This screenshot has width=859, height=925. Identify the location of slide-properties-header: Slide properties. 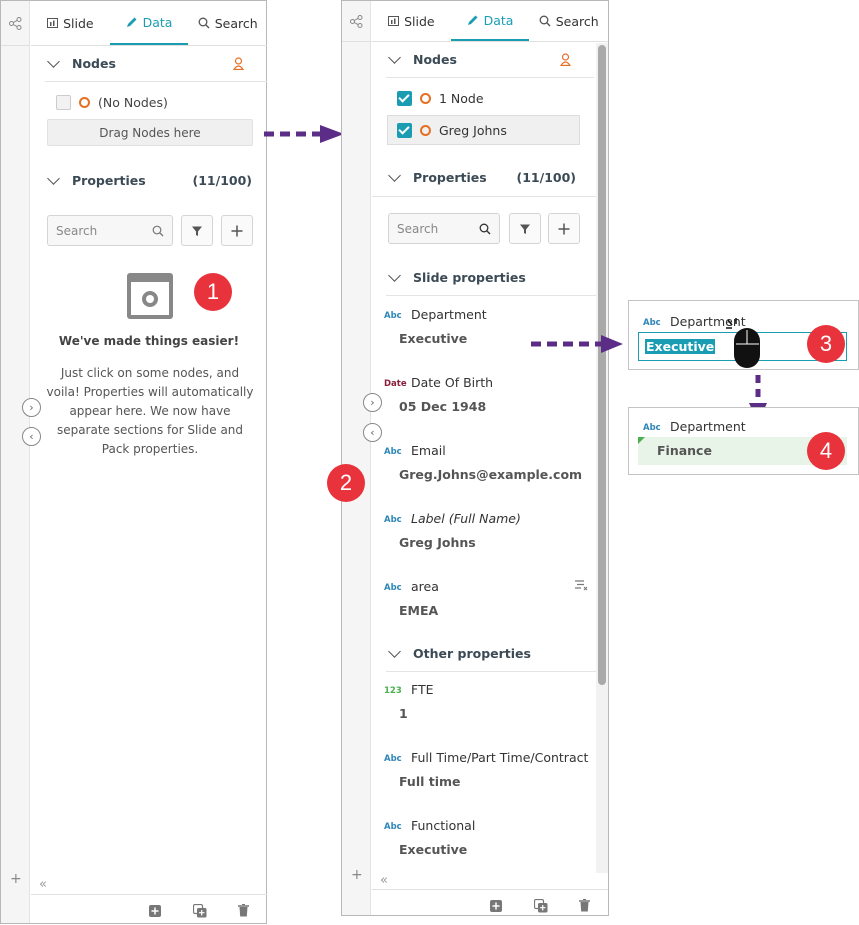
(491, 278).